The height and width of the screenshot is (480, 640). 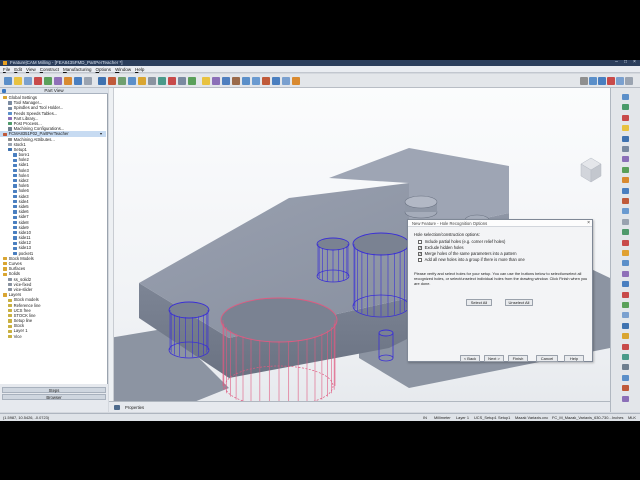 What do you see at coordinates (479, 302) in the screenshot?
I see `select-all-button: Select All` at bounding box center [479, 302].